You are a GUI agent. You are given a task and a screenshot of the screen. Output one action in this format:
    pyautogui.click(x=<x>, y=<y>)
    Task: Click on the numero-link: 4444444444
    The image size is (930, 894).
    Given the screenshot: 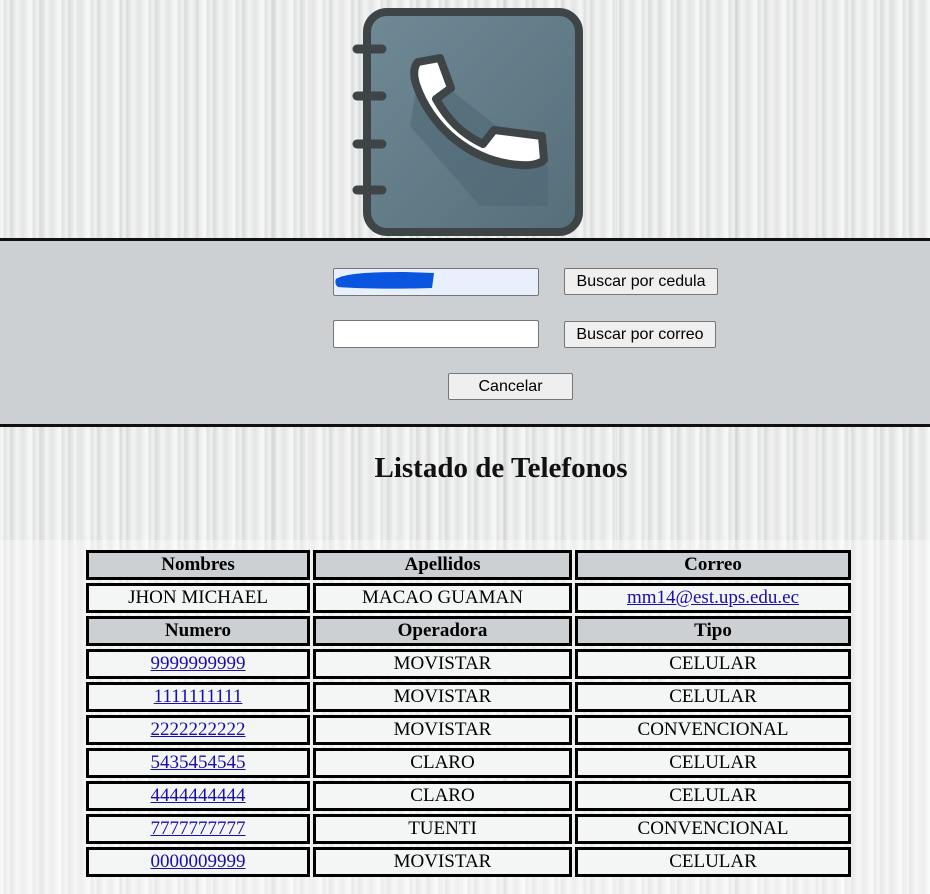 What is the action you would take?
    pyautogui.click(x=198, y=795)
    